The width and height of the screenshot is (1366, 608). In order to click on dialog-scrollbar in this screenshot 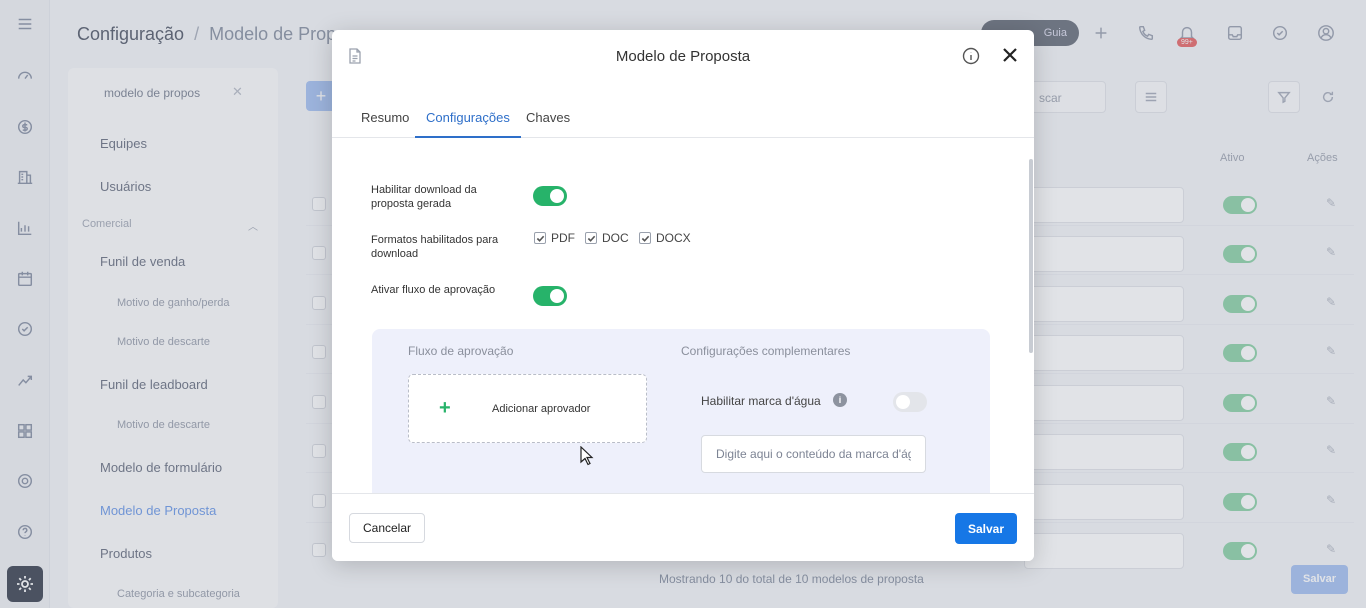, I will do `click(1031, 256)`.